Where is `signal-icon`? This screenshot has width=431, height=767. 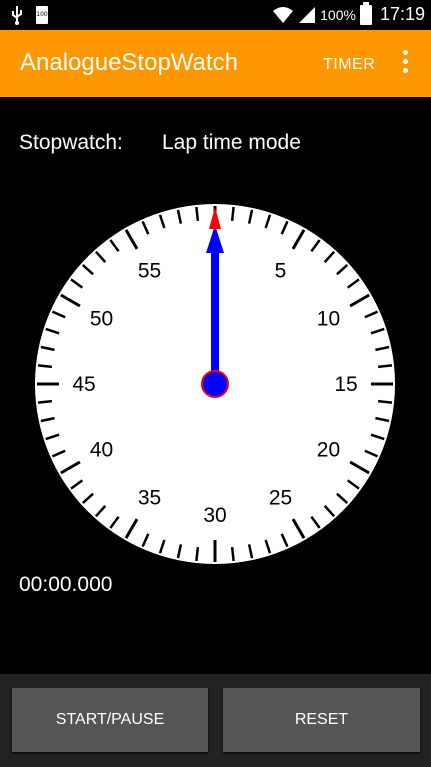 signal-icon is located at coordinates (307, 14).